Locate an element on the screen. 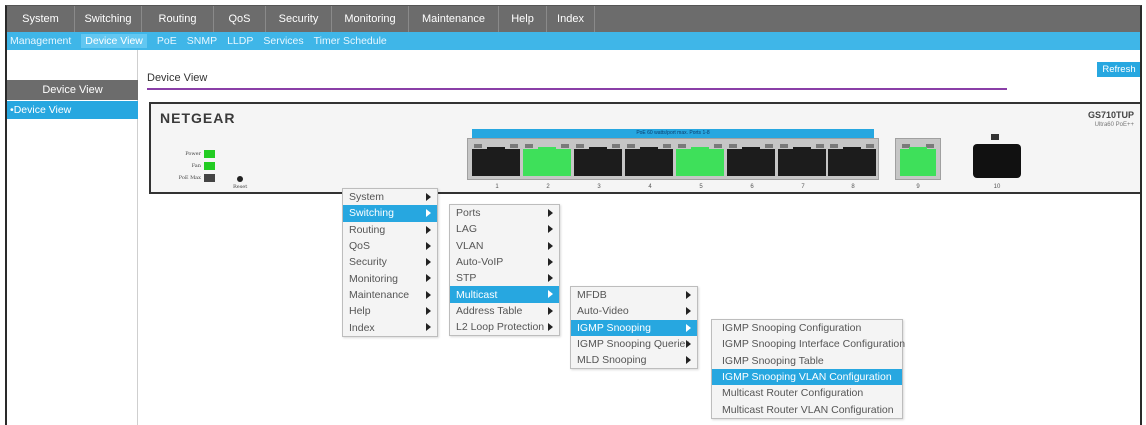  menu-item-security: Security is located at coordinates (390, 262).